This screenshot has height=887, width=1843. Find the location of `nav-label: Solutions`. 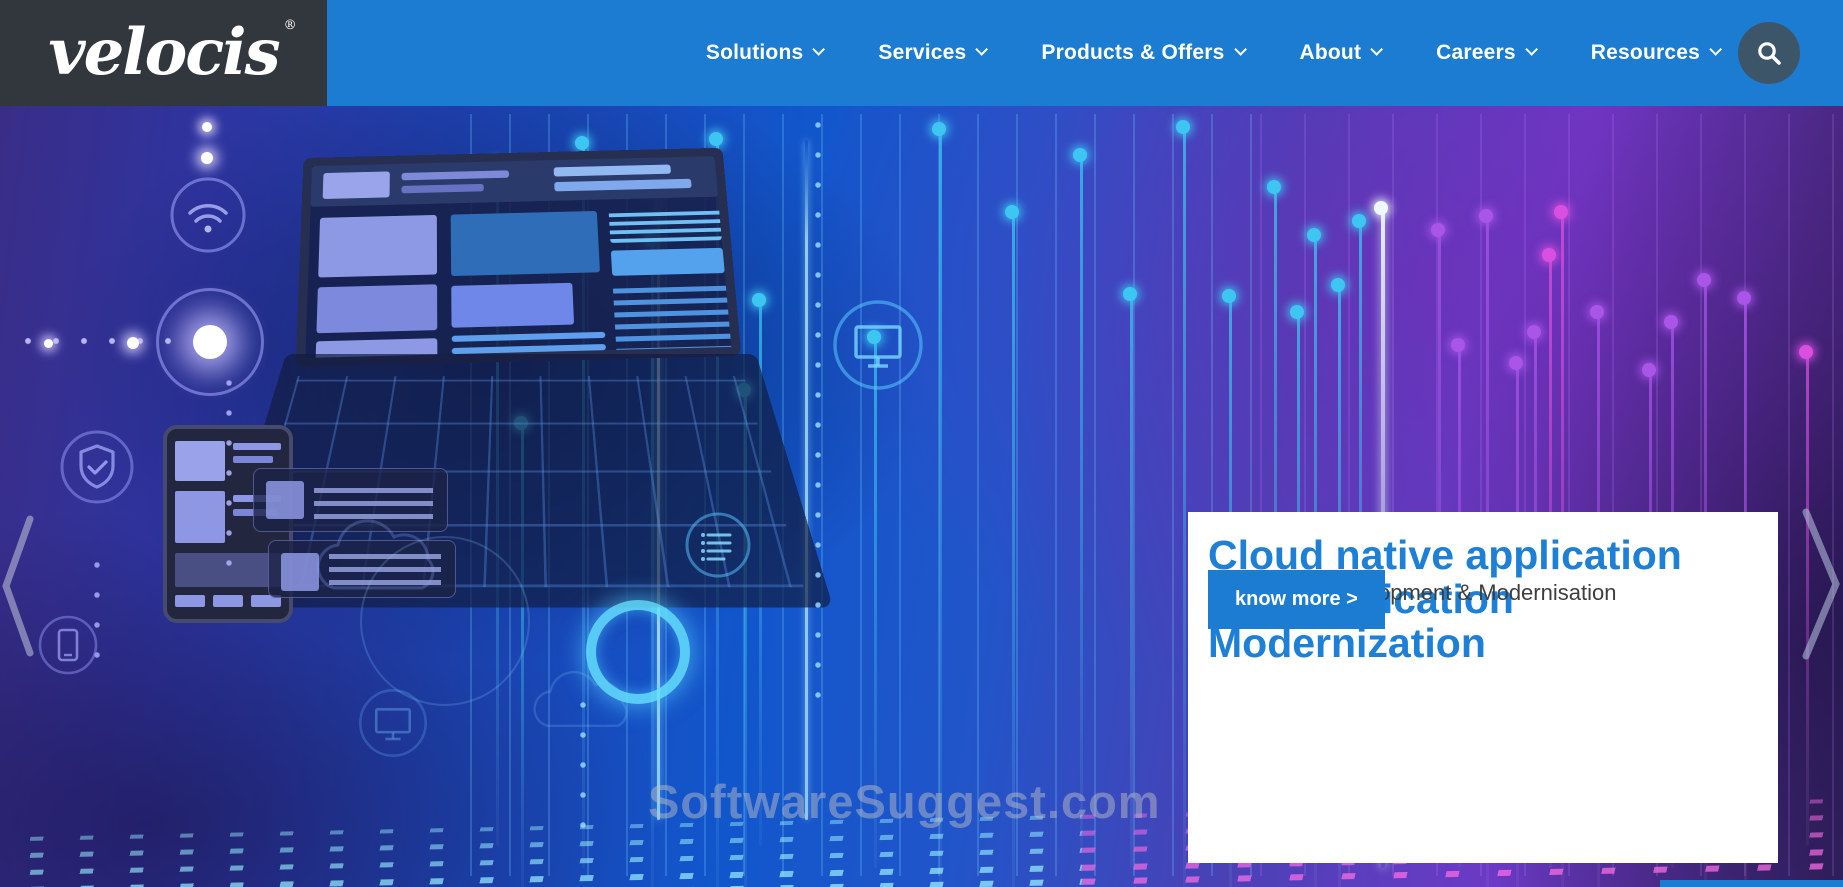

nav-label: Solutions is located at coordinates (754, 52).